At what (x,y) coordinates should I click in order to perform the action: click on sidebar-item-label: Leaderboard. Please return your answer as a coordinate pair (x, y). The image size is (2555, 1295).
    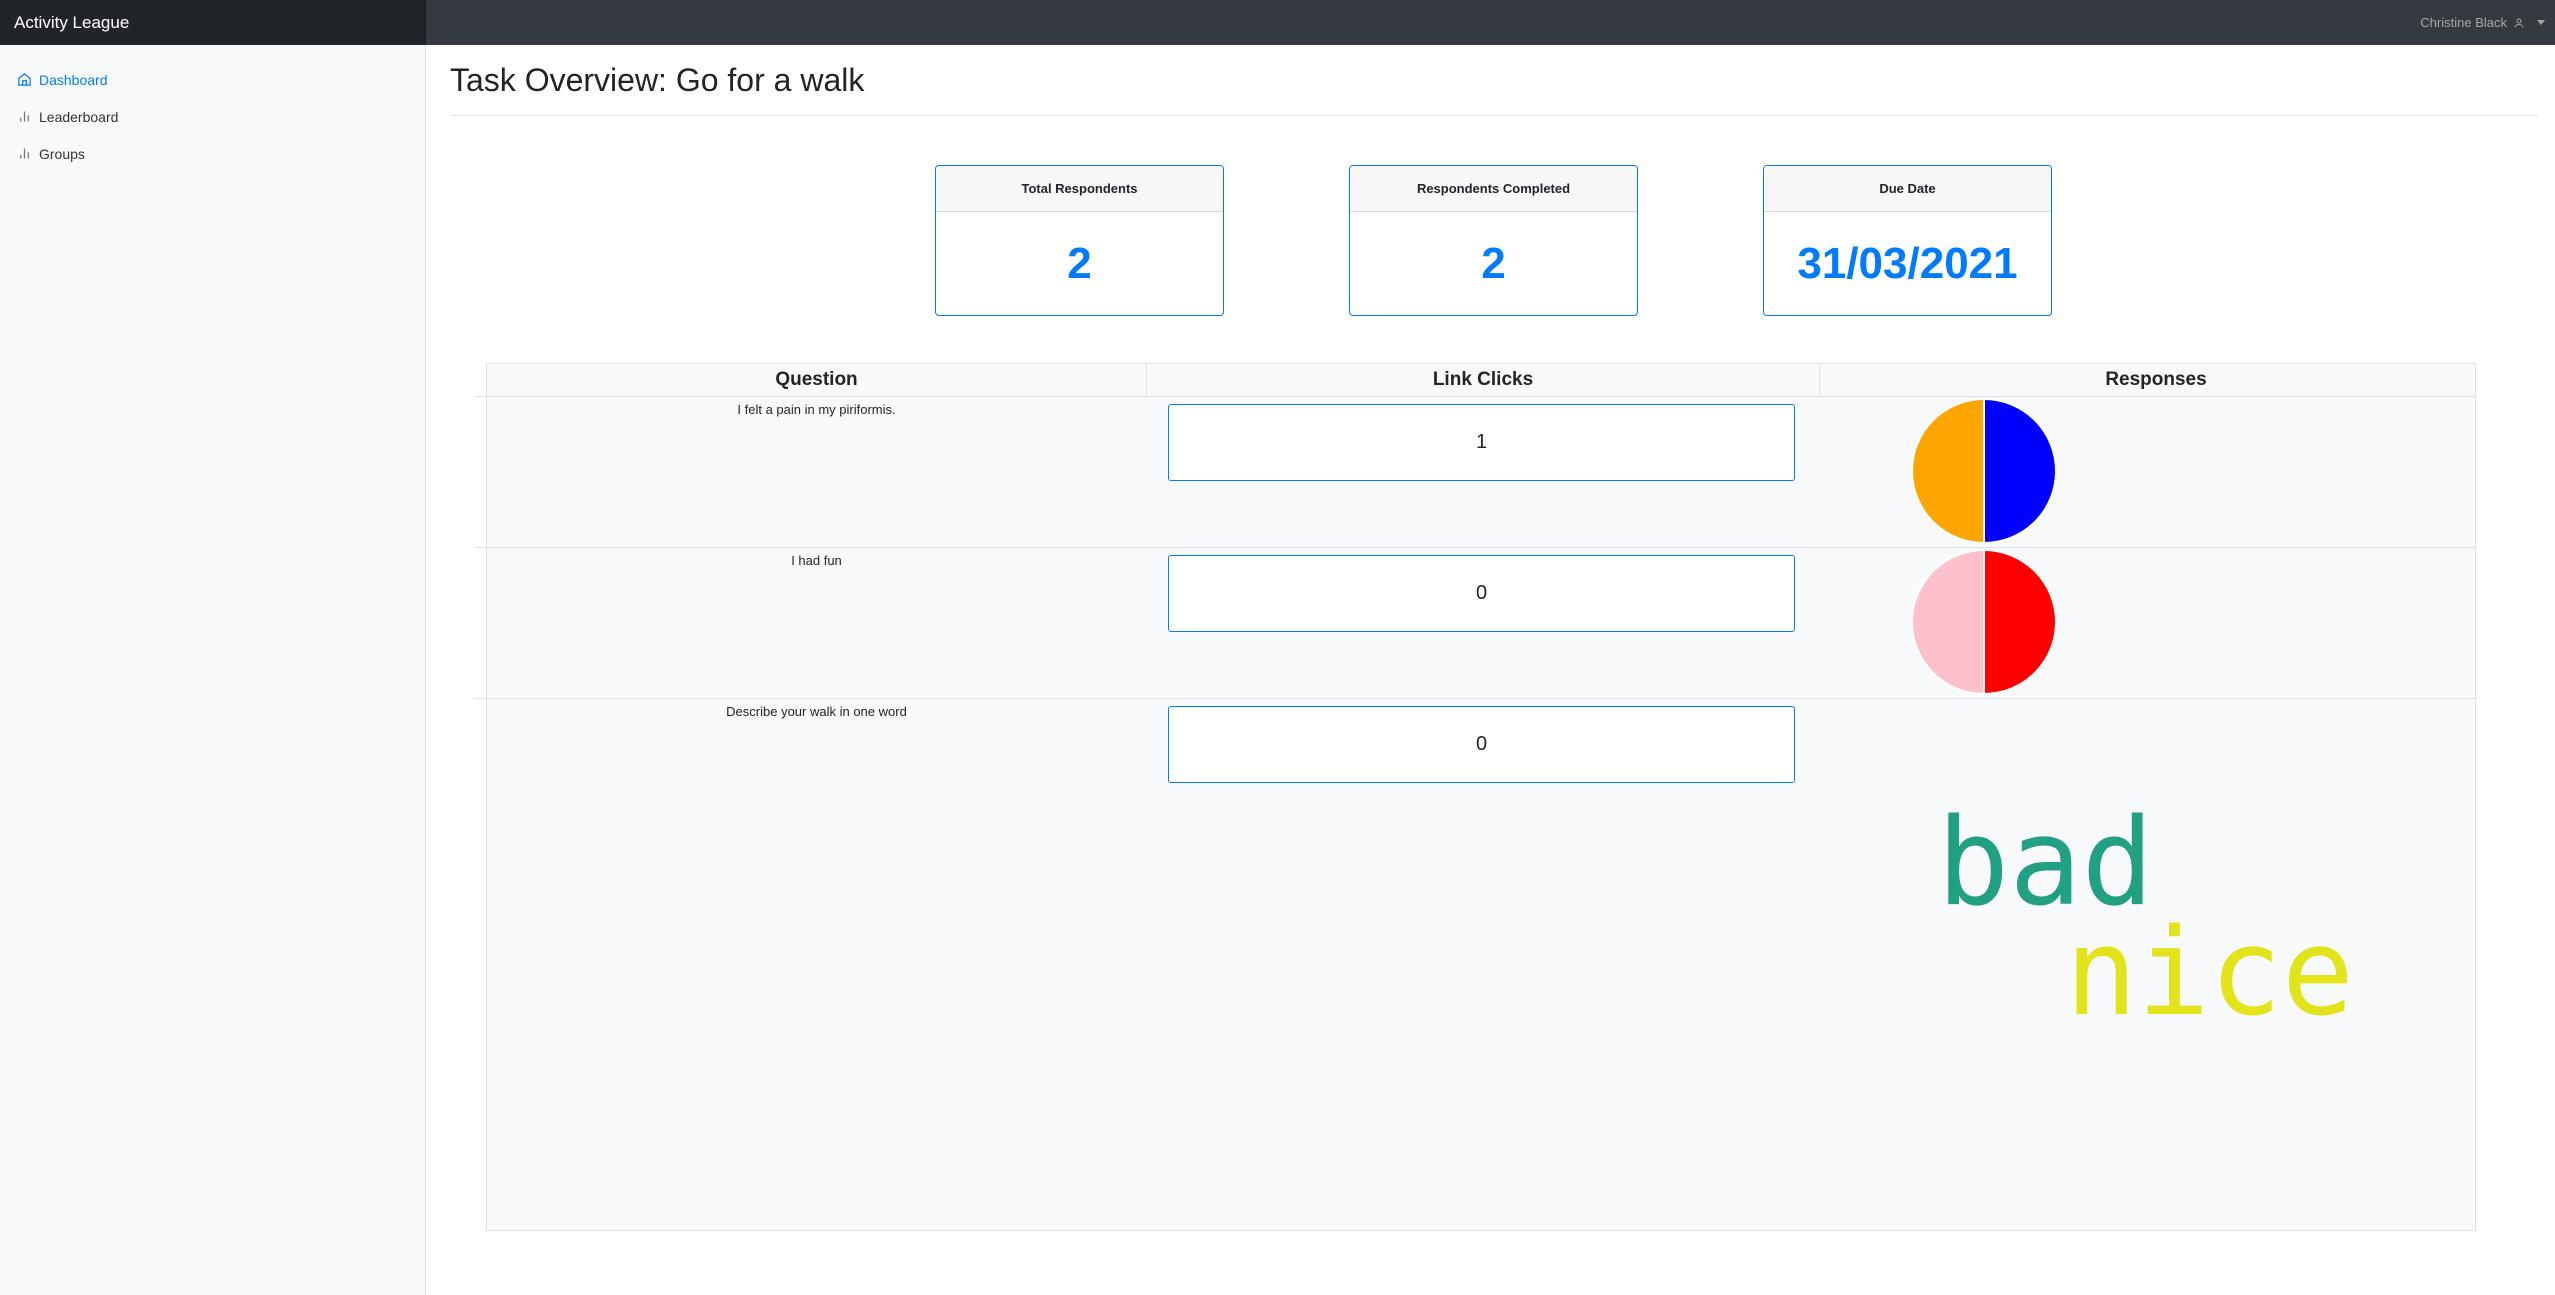
    Looking at the image, I should click on (79, 116).